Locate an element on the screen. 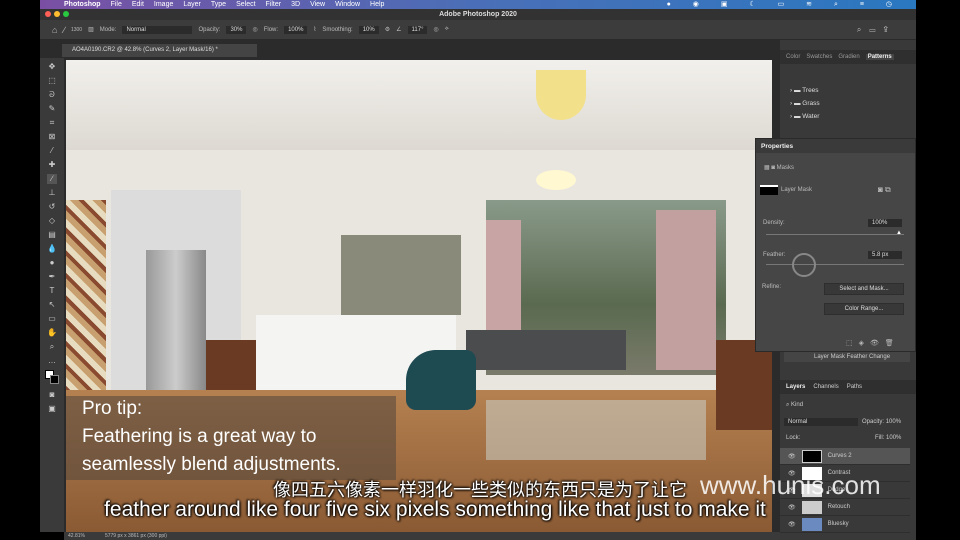 The height and width of the screenshot is (540, 960). angle-field: 117° is located at coordinates (417, 29).